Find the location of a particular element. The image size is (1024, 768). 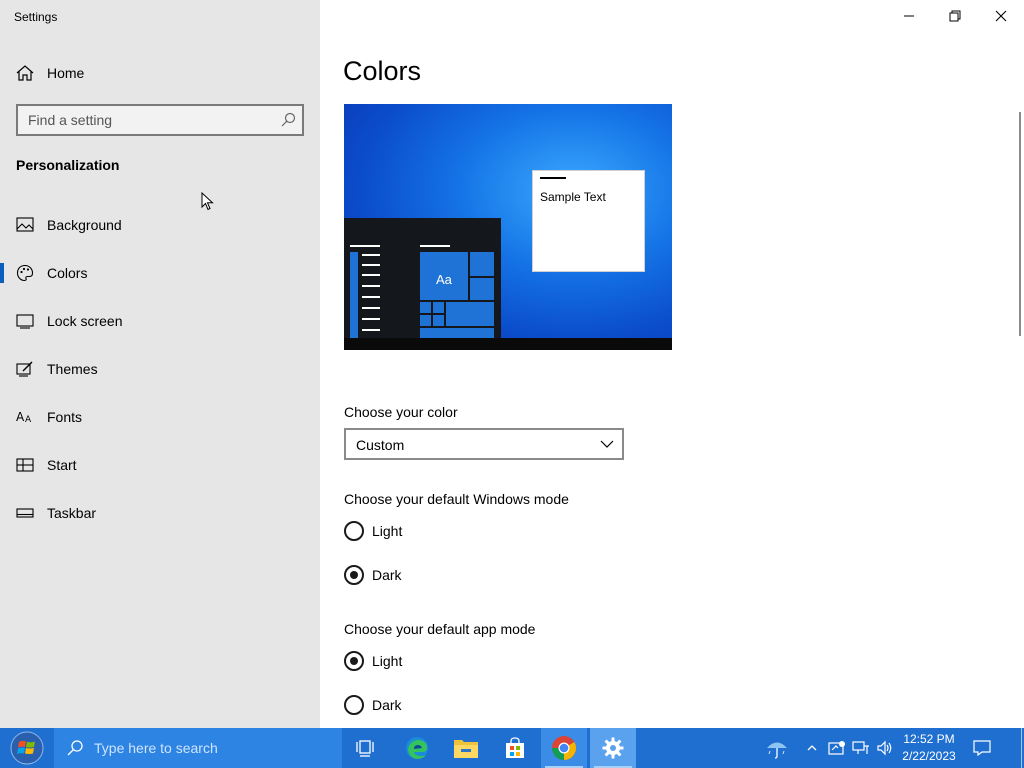

sidebar-item-taskbar: Taskbar is located at coordinates (160, 513).